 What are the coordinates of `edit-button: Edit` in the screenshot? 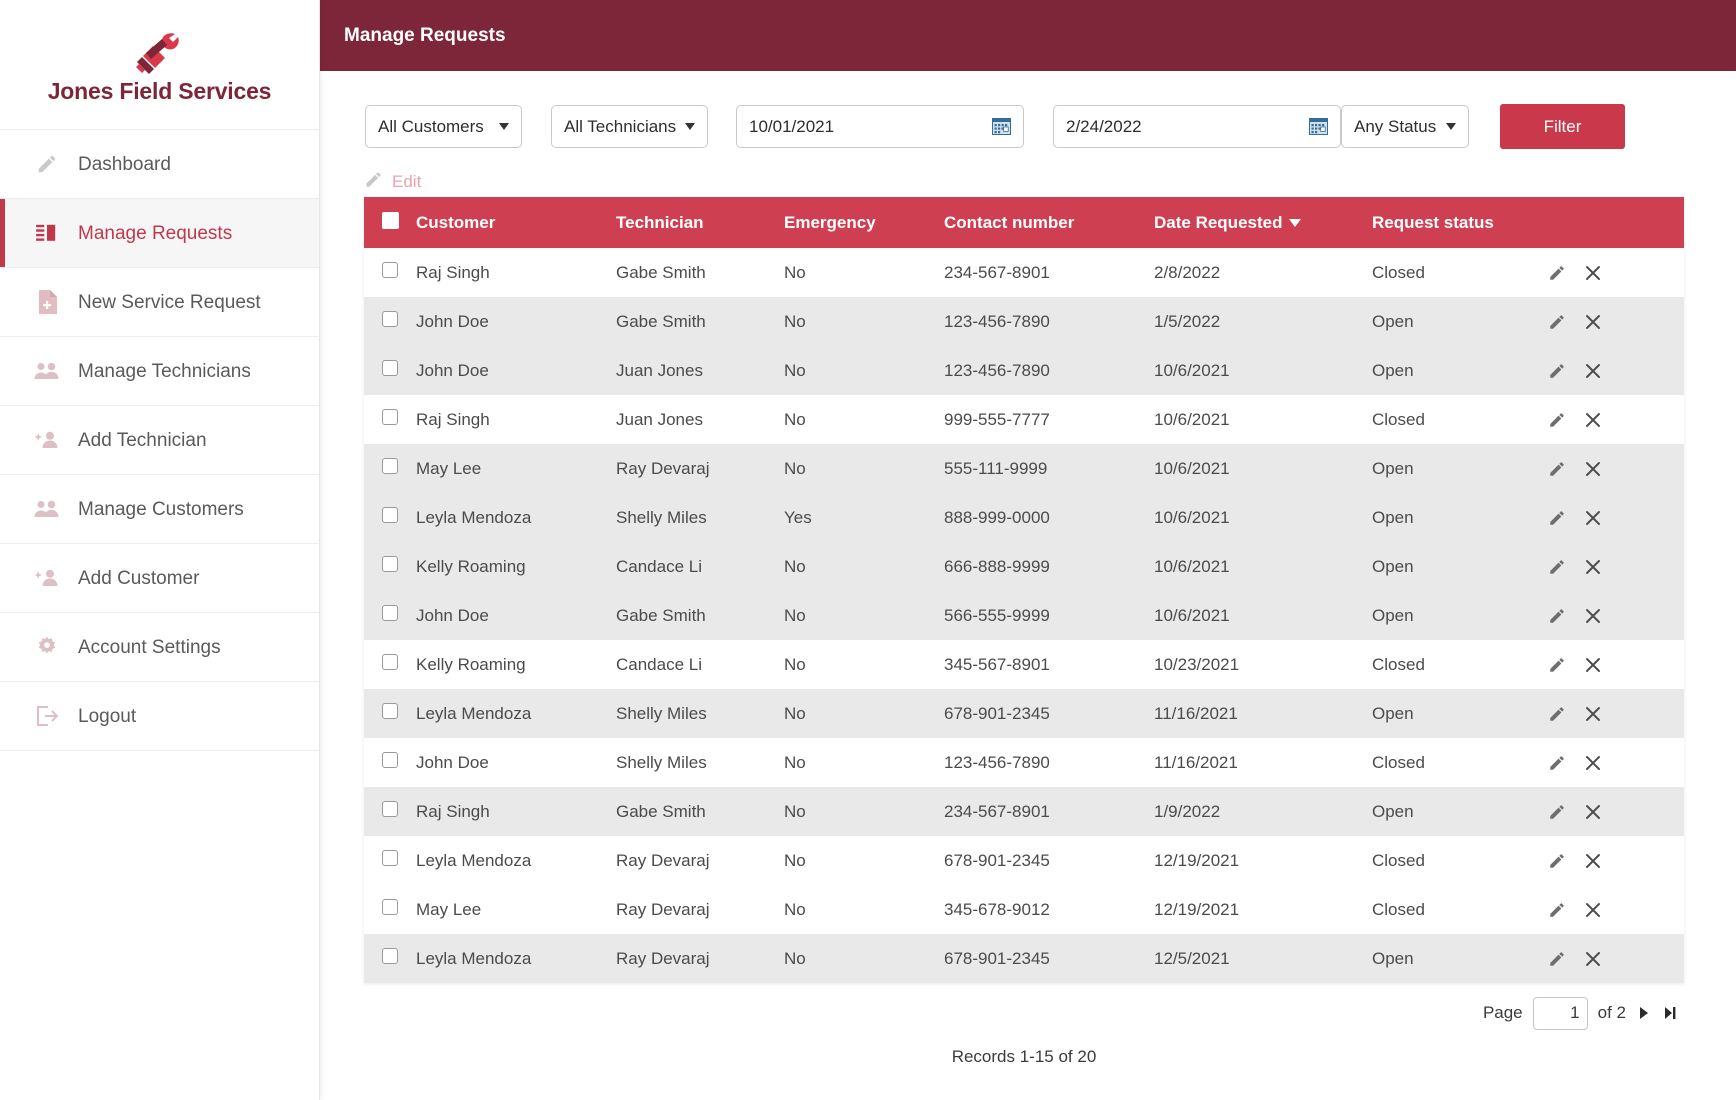 It's located at (392, 182).